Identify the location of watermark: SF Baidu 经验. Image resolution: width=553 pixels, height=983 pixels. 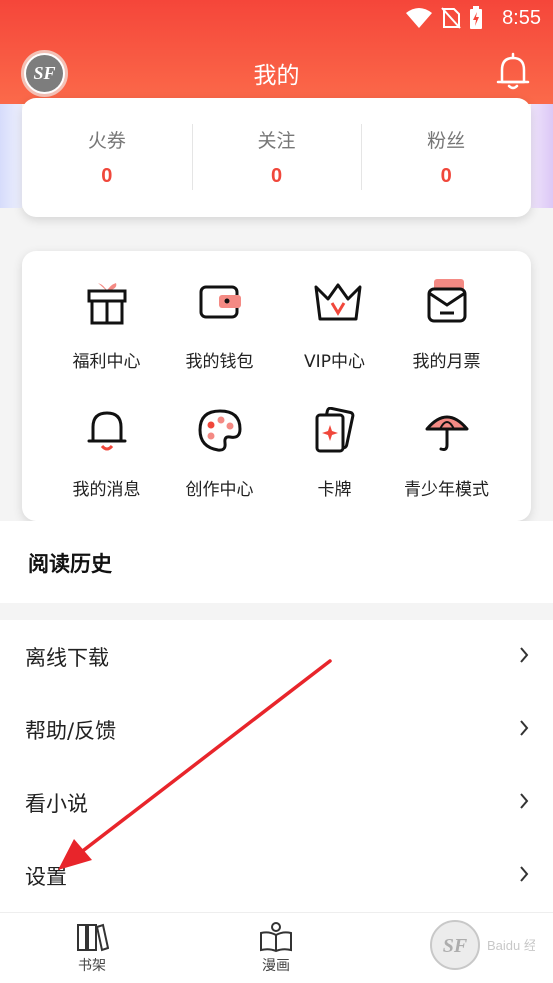
(487, 945).